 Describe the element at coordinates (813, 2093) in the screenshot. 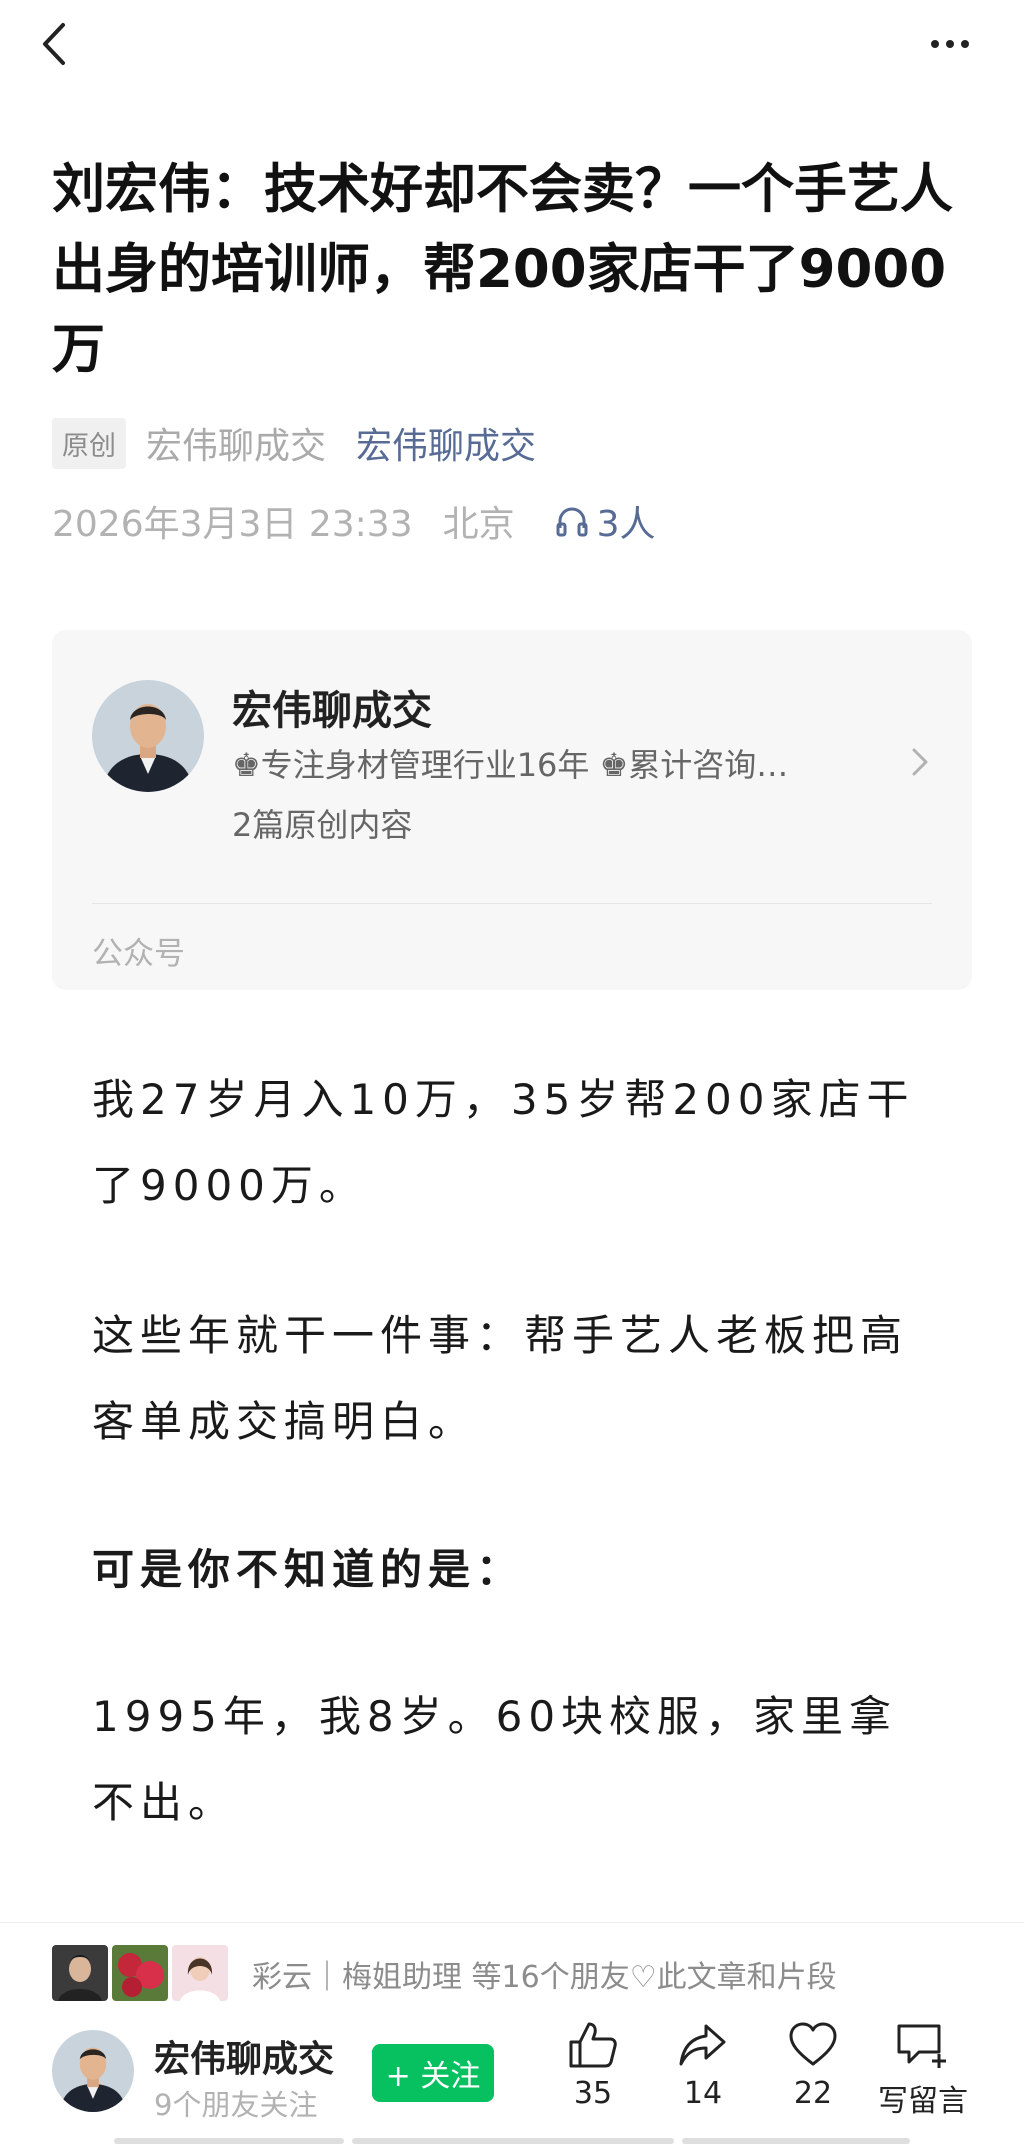

I see `favorite-count: 22` at that location.